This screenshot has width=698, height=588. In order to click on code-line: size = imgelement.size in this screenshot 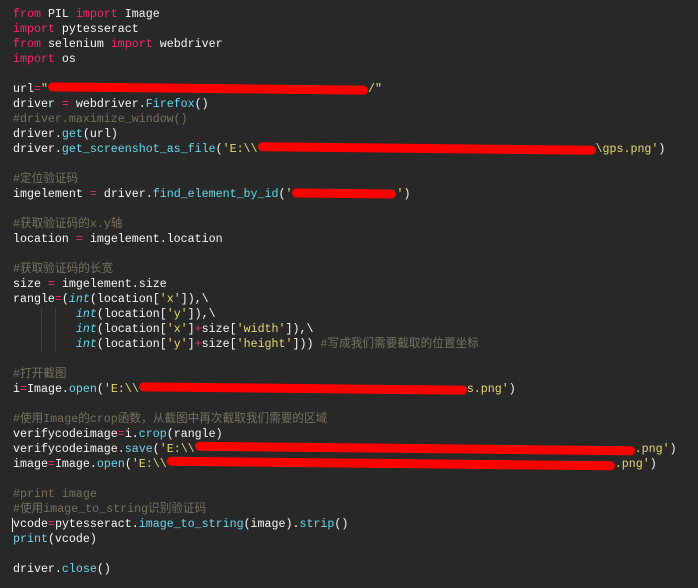, I will do `click(345, 284)`.